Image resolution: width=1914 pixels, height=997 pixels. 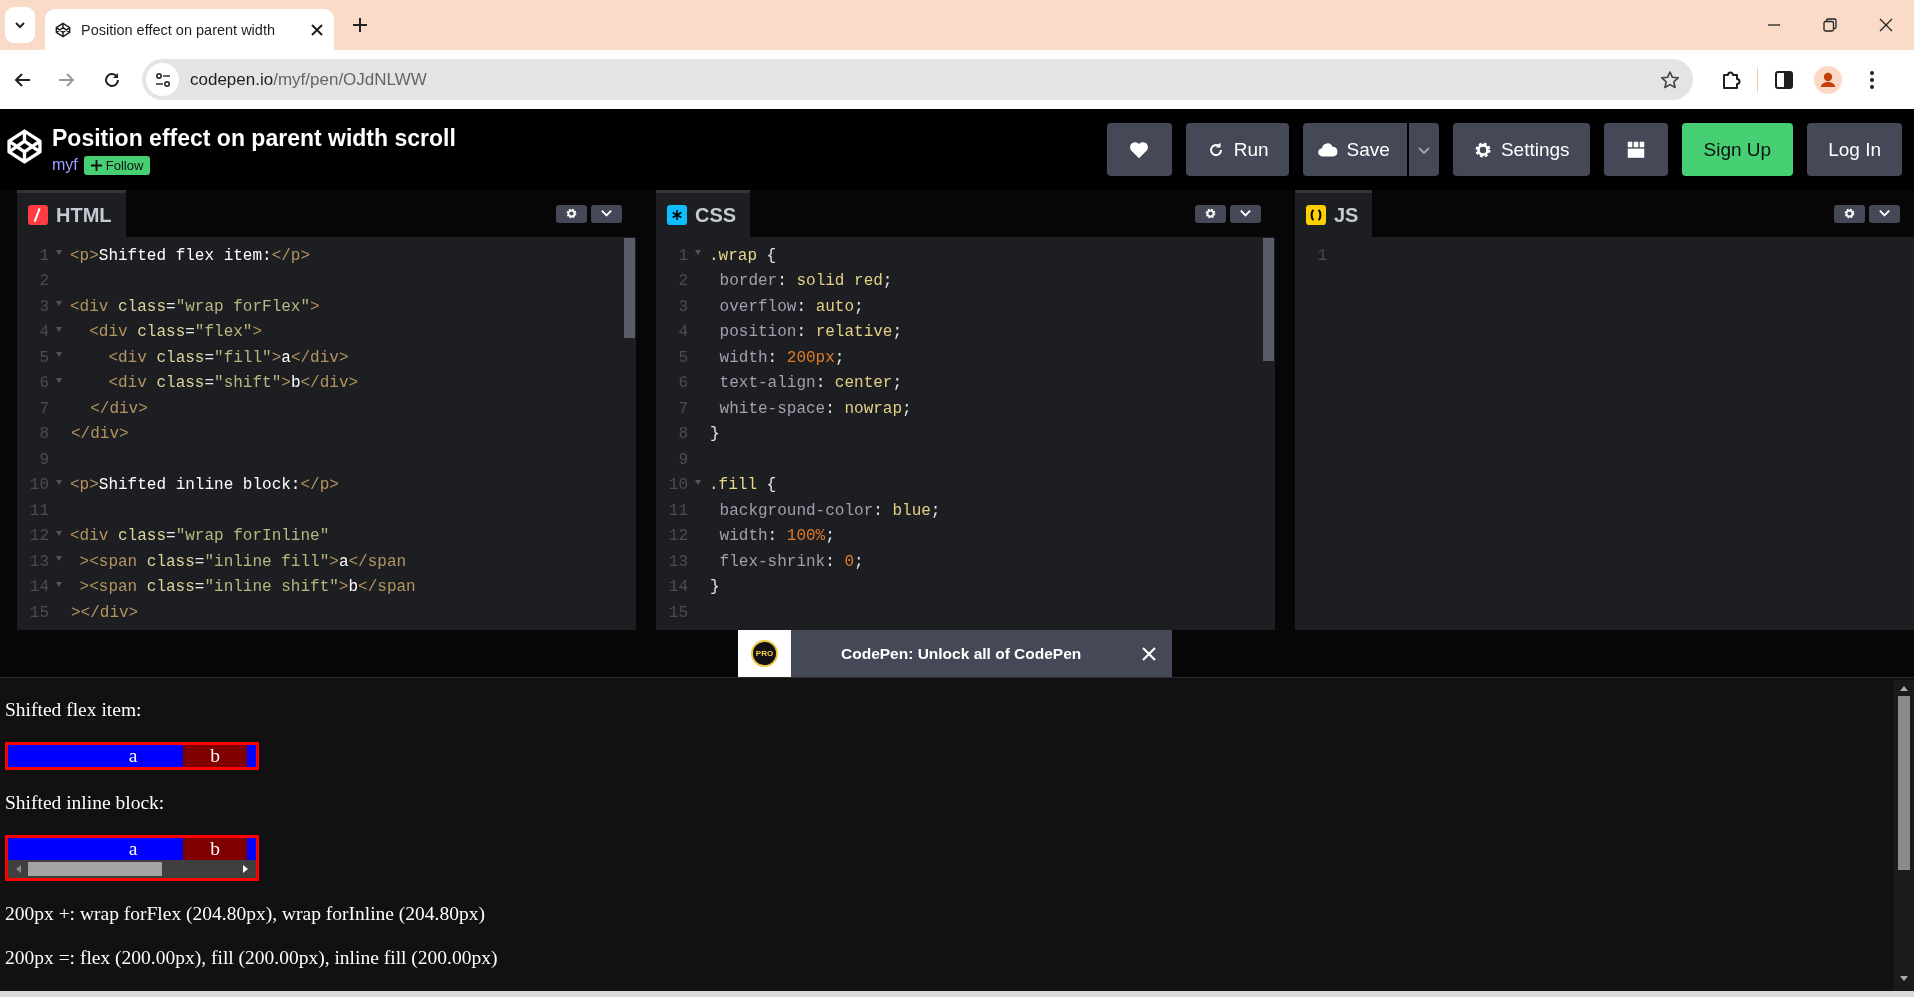 I want to click on code-line: overflow: auto;, so click(x=791, y=306).